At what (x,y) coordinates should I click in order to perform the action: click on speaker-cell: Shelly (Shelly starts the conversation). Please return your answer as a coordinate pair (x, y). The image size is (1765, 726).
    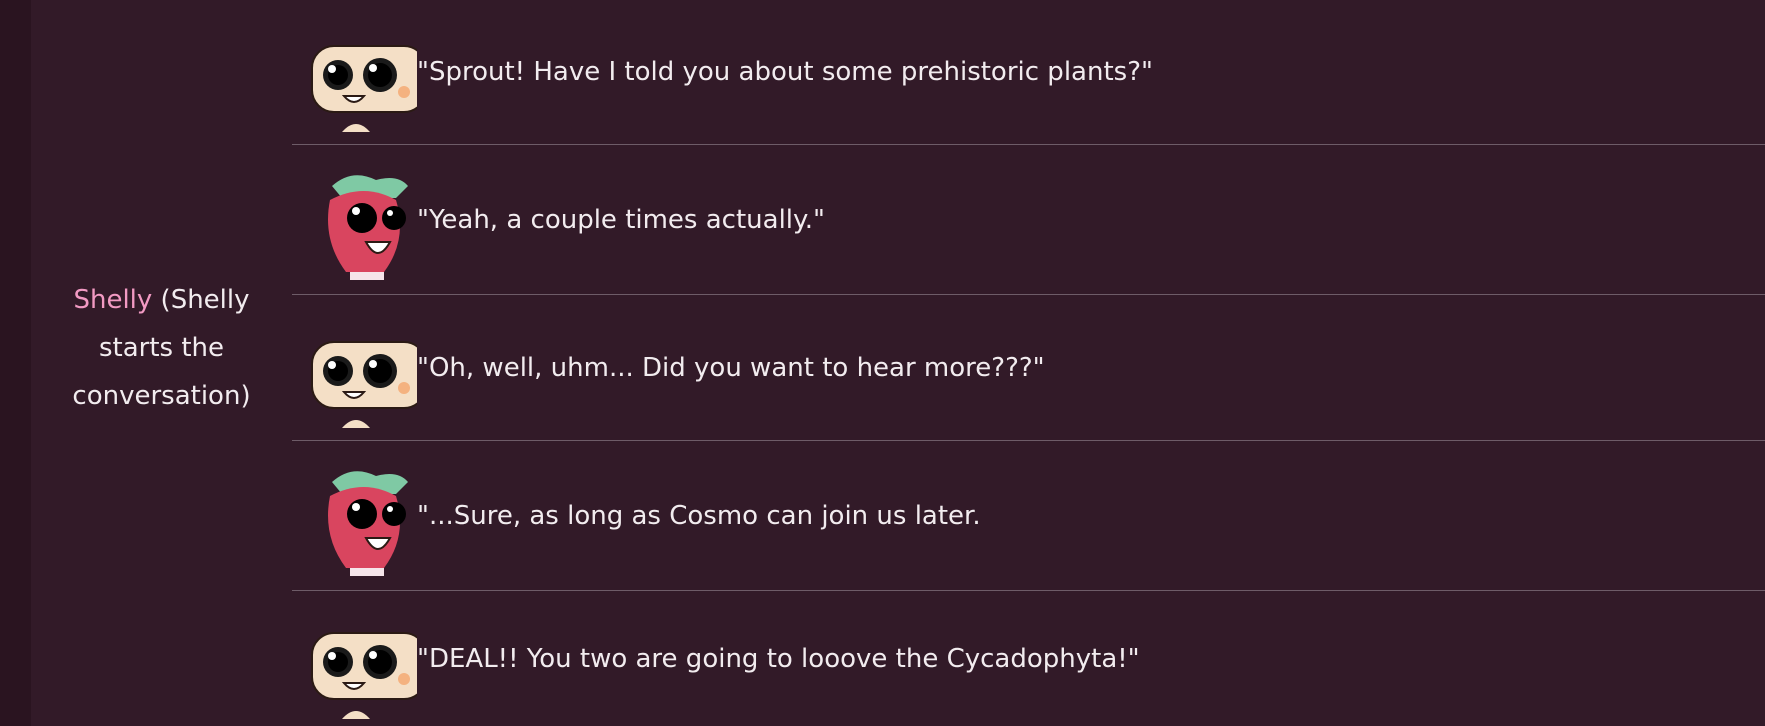
    Looking at the image, I should click on (161, 363).